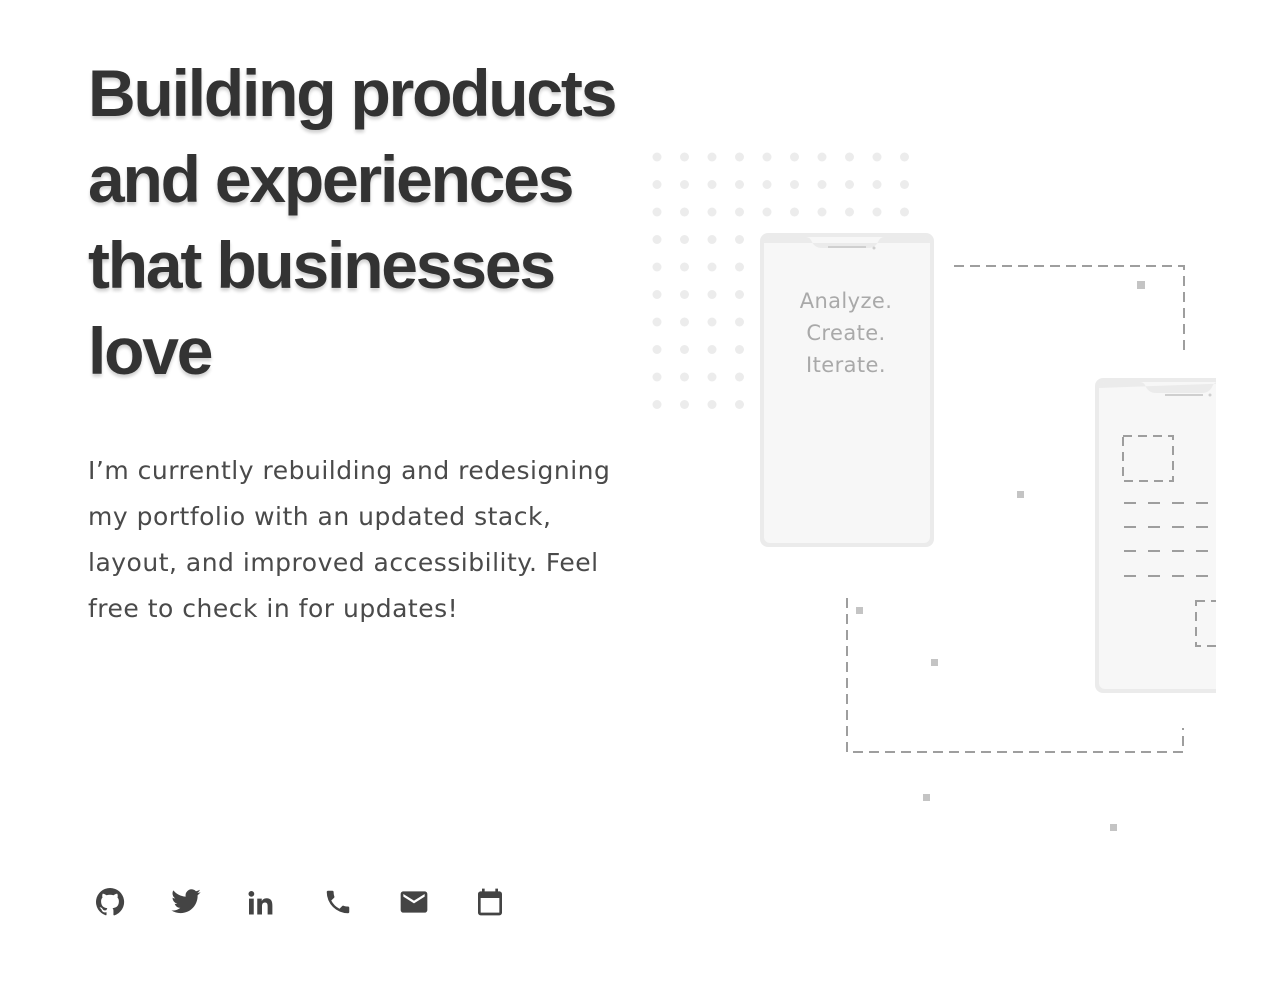 This screenshot has height=991, width=1280. I want to click on calendar-icon, so click(490, 902).